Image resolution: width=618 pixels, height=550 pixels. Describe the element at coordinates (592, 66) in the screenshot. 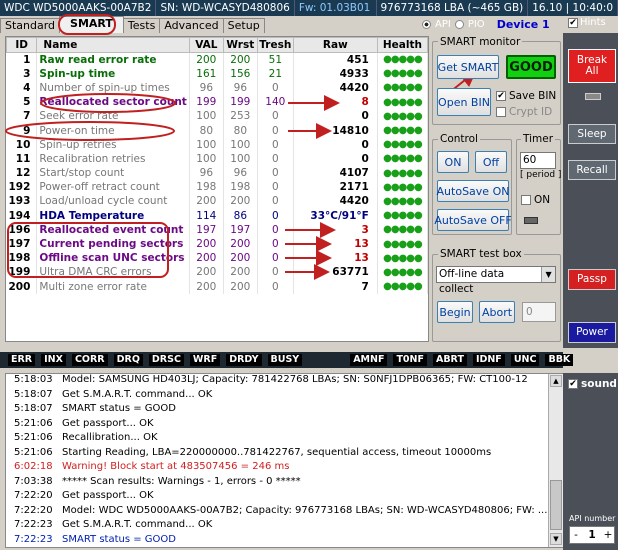

I see `break-all-button: Break All` at that location.